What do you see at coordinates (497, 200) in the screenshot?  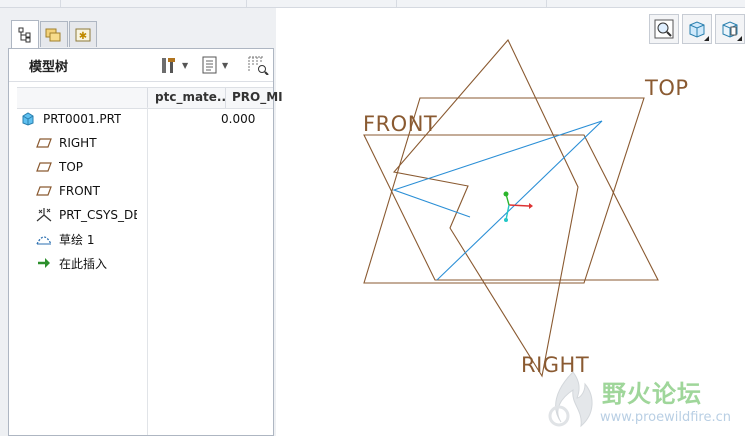 I see `sketch-geometry` at bounding box center [497, 200].